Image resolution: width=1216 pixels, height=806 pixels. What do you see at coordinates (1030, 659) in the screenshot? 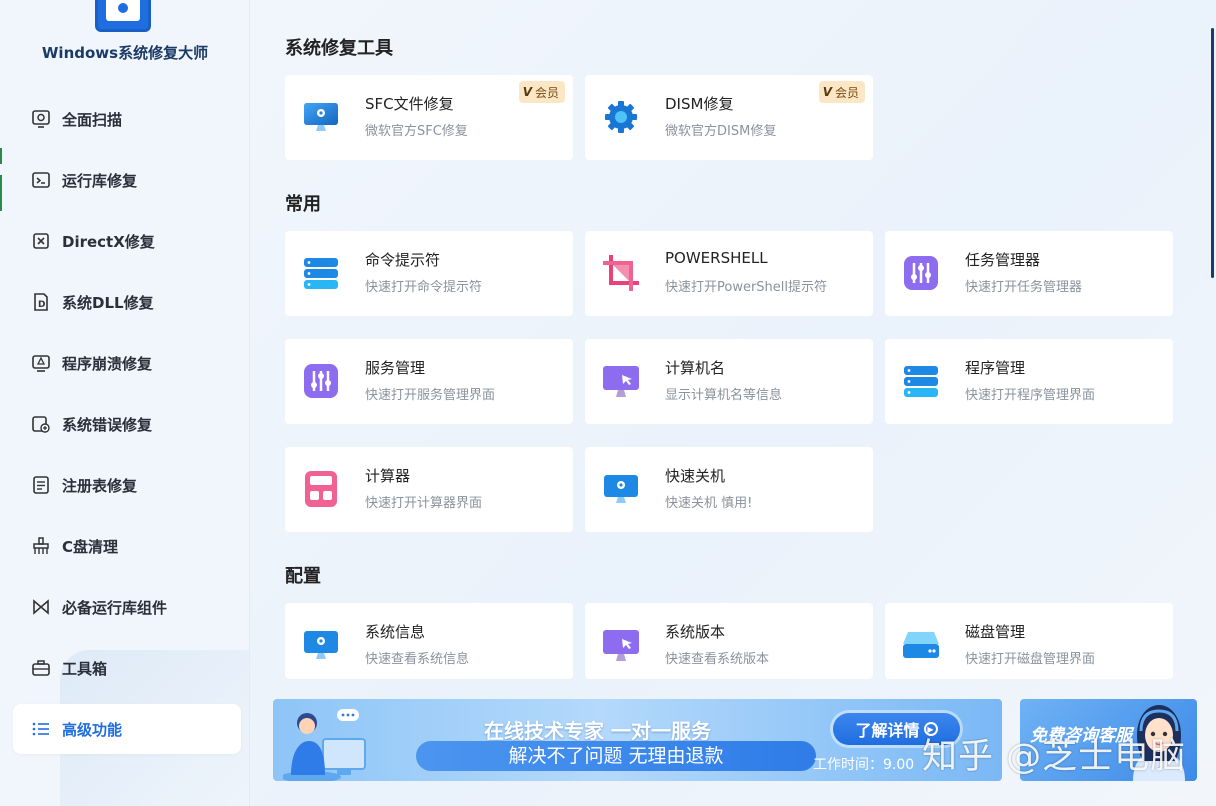
I see `card-description: 快速打开磁盘管理界面` at bounding box center [1030, 659].